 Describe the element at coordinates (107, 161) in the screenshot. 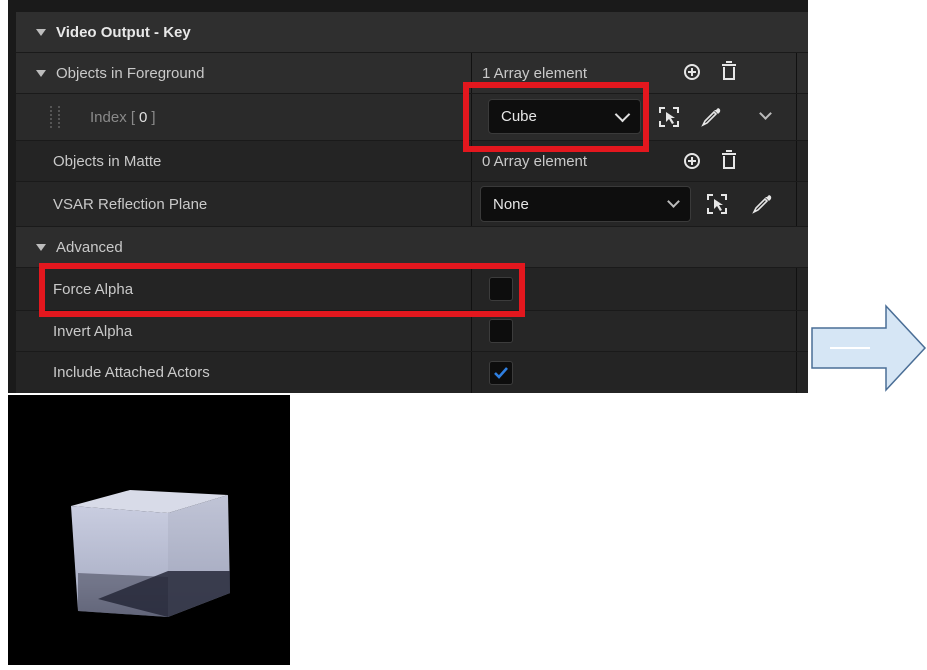

I see `objects-in-matte-label: Objects in Matte` at that location.